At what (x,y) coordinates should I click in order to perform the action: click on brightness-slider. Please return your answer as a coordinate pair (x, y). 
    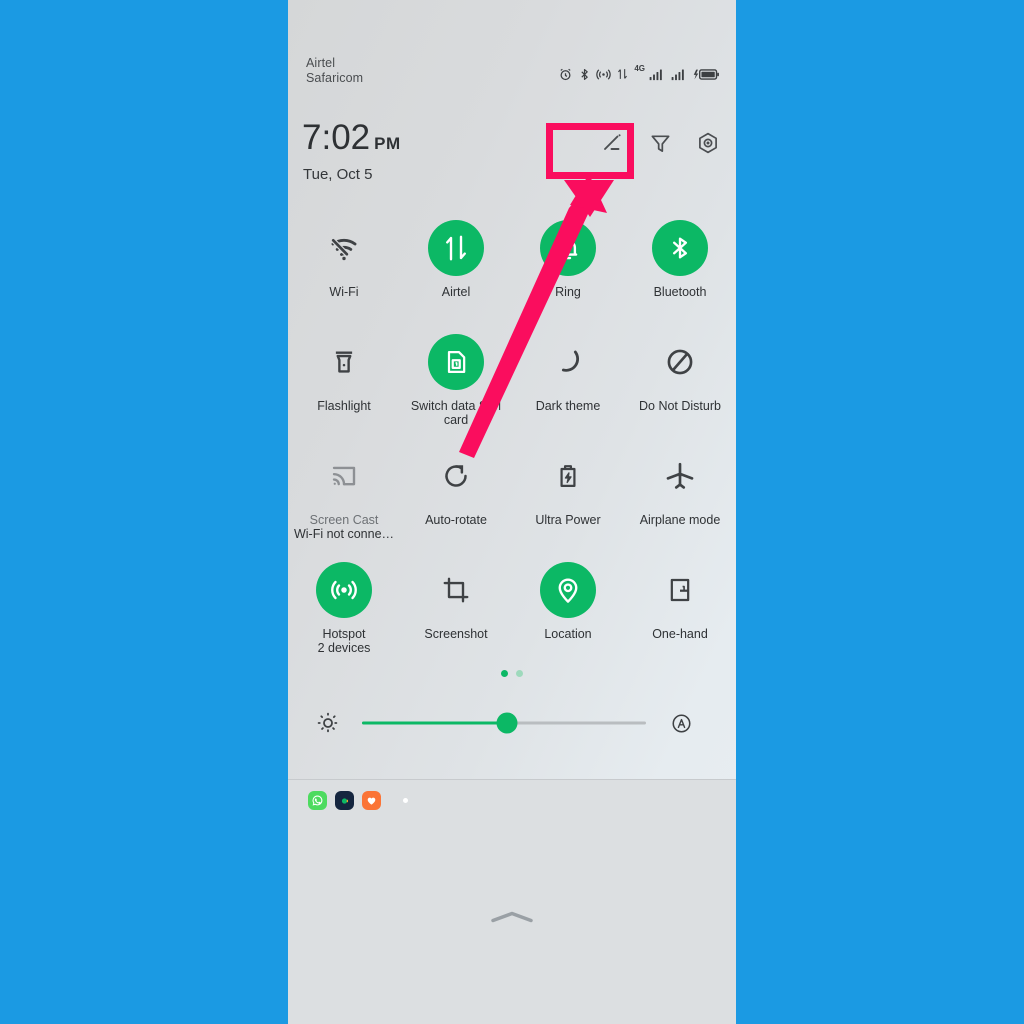
    Looking at the image, I should click on (504, 723).